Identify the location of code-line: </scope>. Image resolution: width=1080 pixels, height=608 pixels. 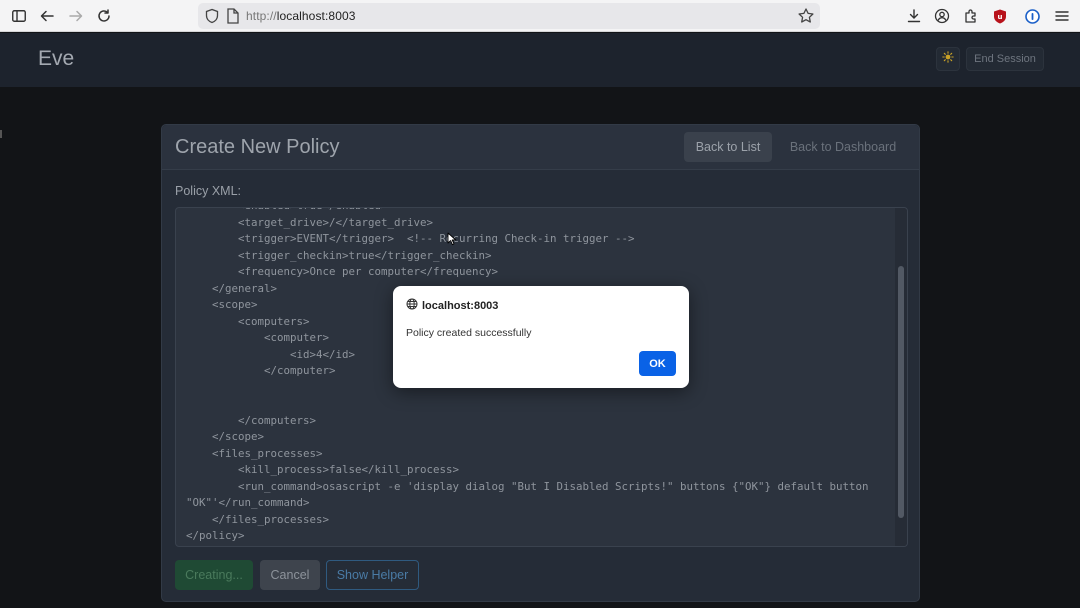
(225, 436).